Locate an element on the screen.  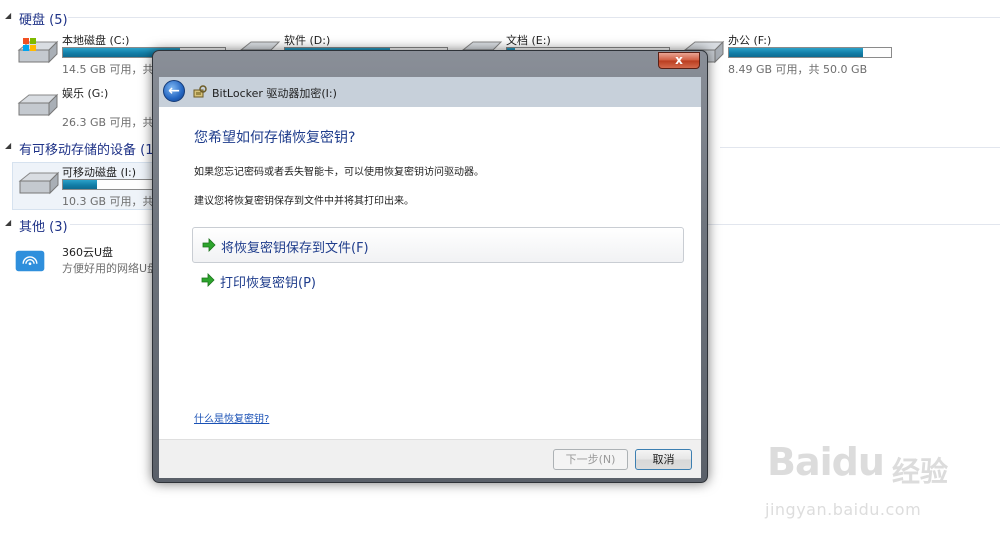
drive-i: 可移动磁盘 (I:) 10.3 GB 可用，共 is located at coordinates (88, 186).